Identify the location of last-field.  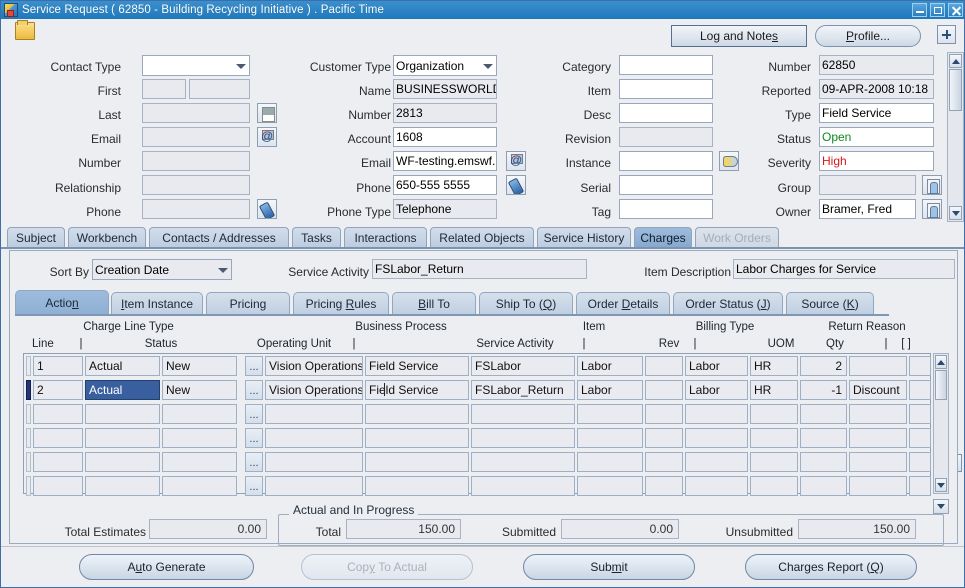
(196, 113).